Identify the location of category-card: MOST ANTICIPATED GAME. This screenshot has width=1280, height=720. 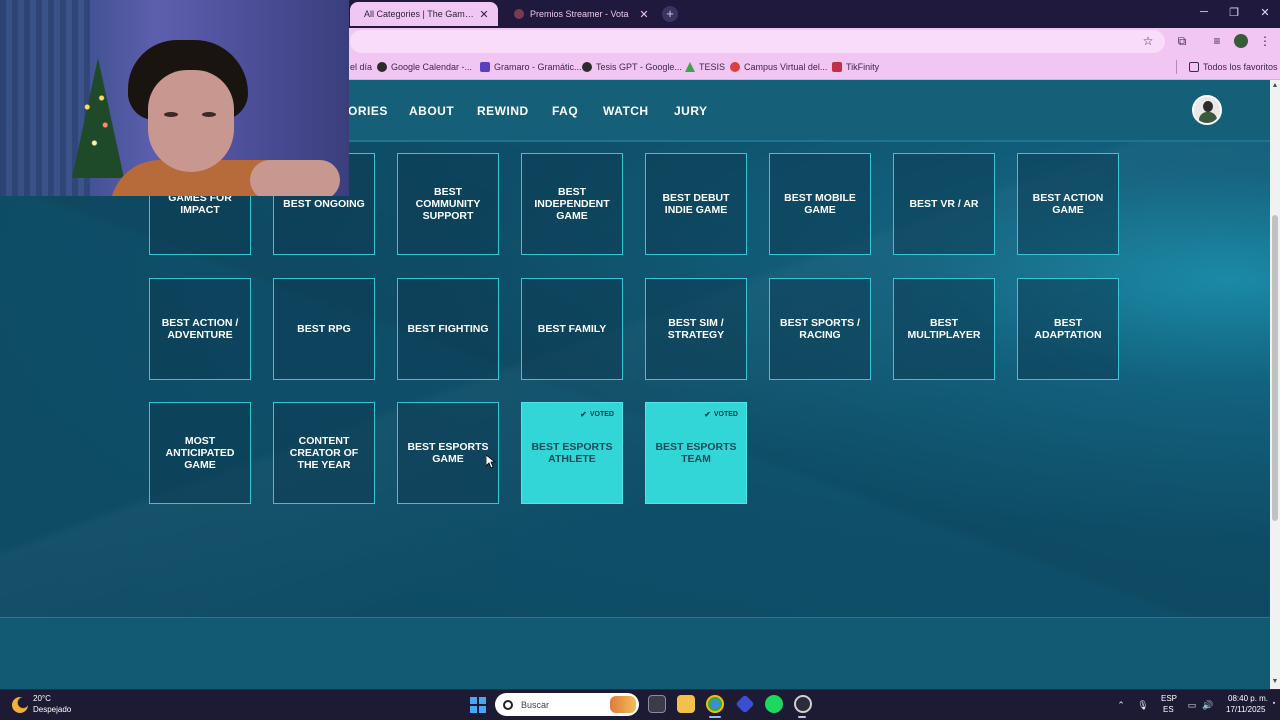
(200, 453).